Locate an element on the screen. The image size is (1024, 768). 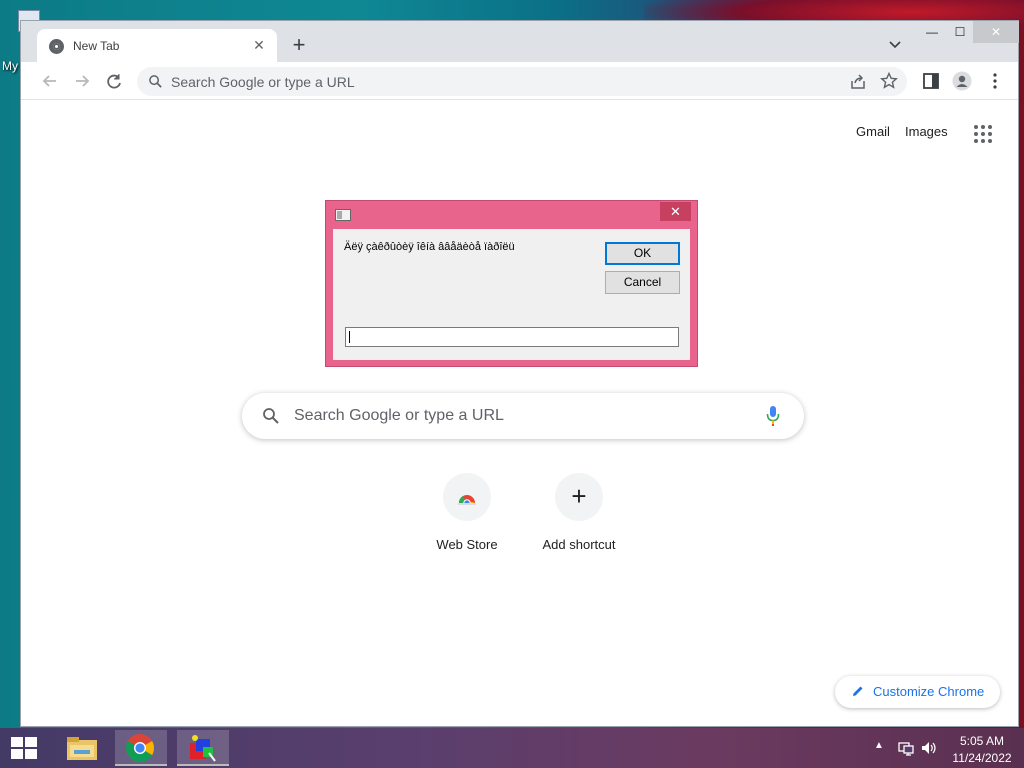
taskbar-file-explorer is located at coordinates (82, 748).